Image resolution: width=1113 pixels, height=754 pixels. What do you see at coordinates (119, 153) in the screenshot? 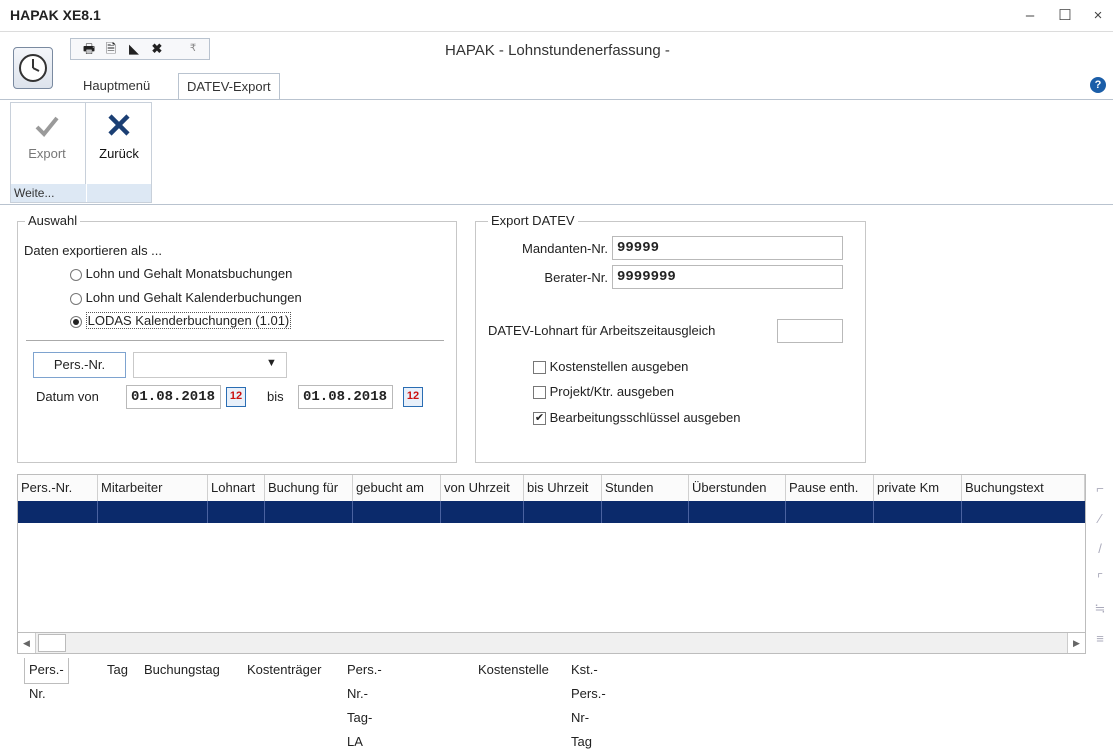
I see `back-label: Zurück` at bounding box center [119, 153].